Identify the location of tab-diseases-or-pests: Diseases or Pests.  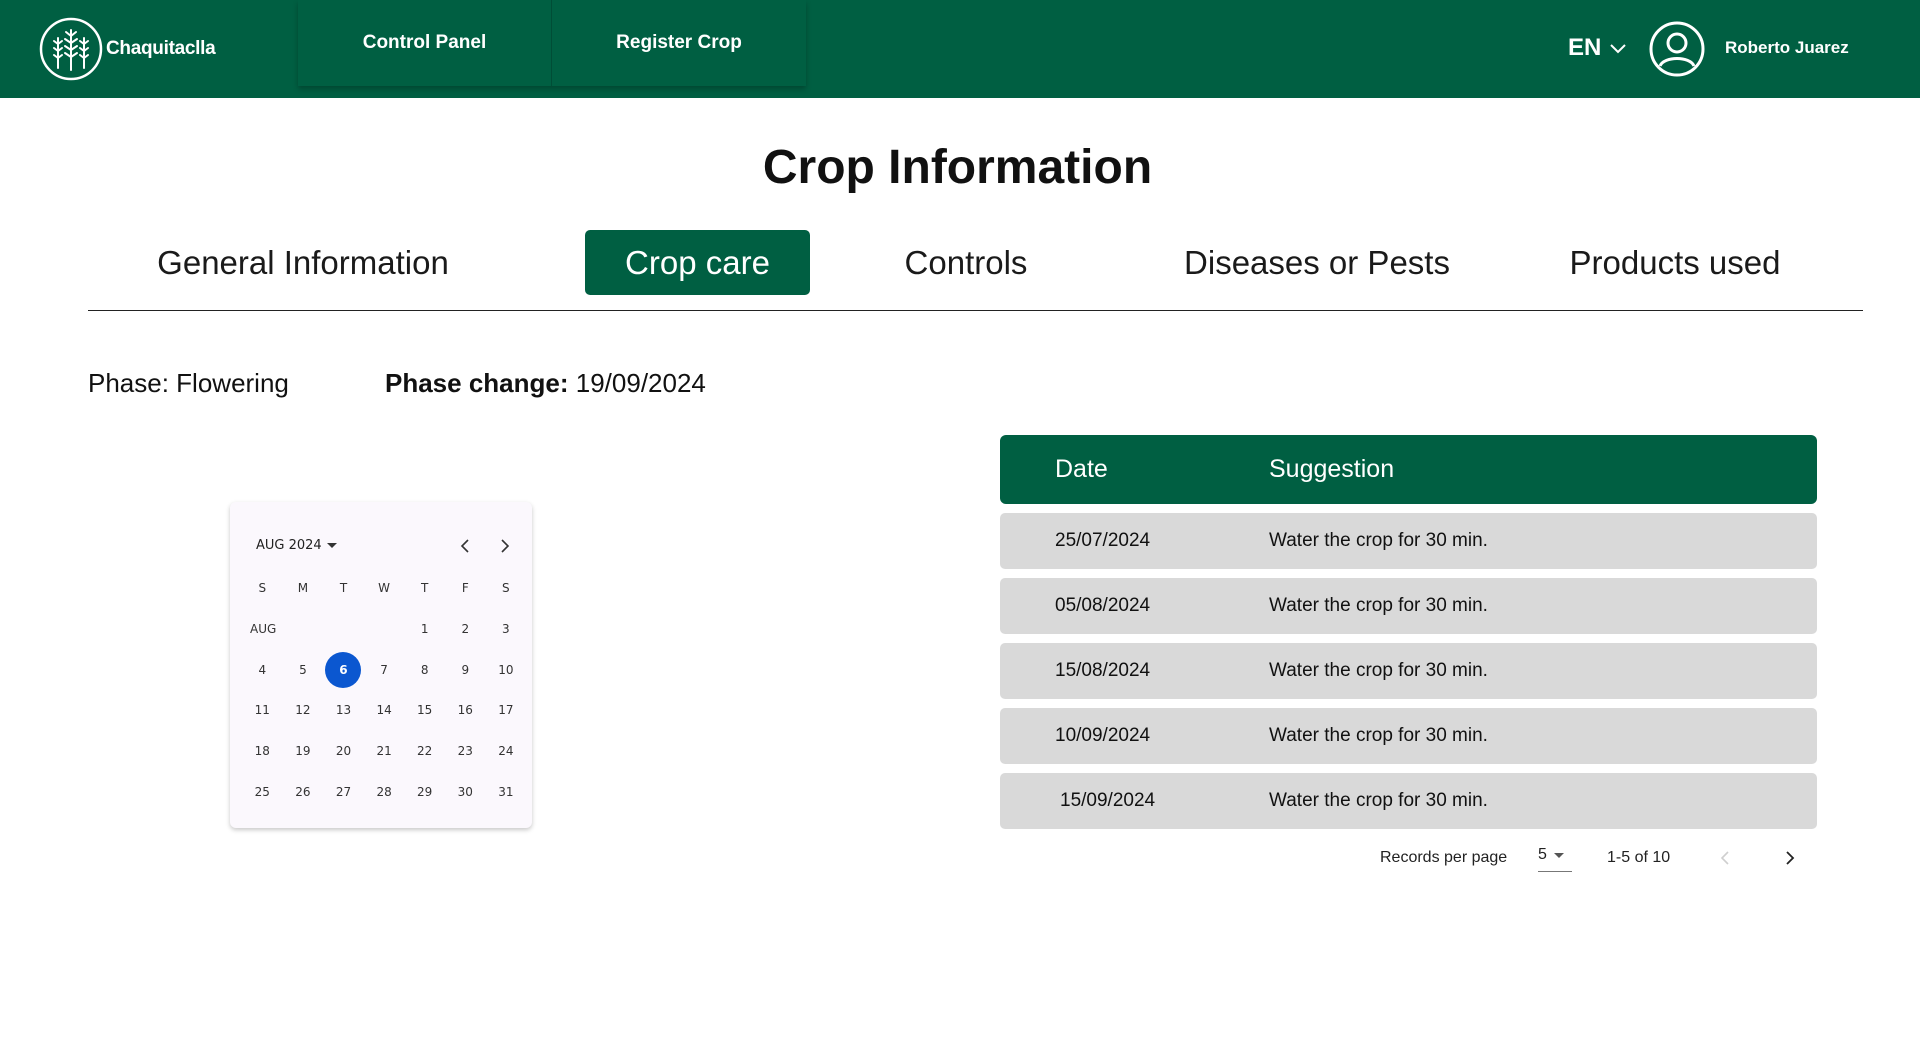
(1317, 262).